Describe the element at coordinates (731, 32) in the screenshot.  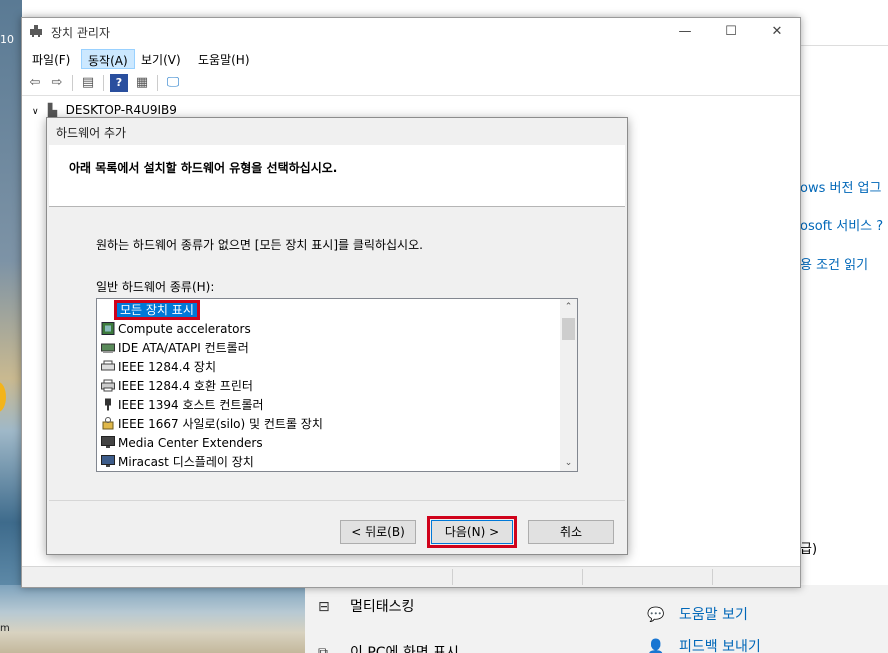
I see `maximize-button: ☐` at that location.